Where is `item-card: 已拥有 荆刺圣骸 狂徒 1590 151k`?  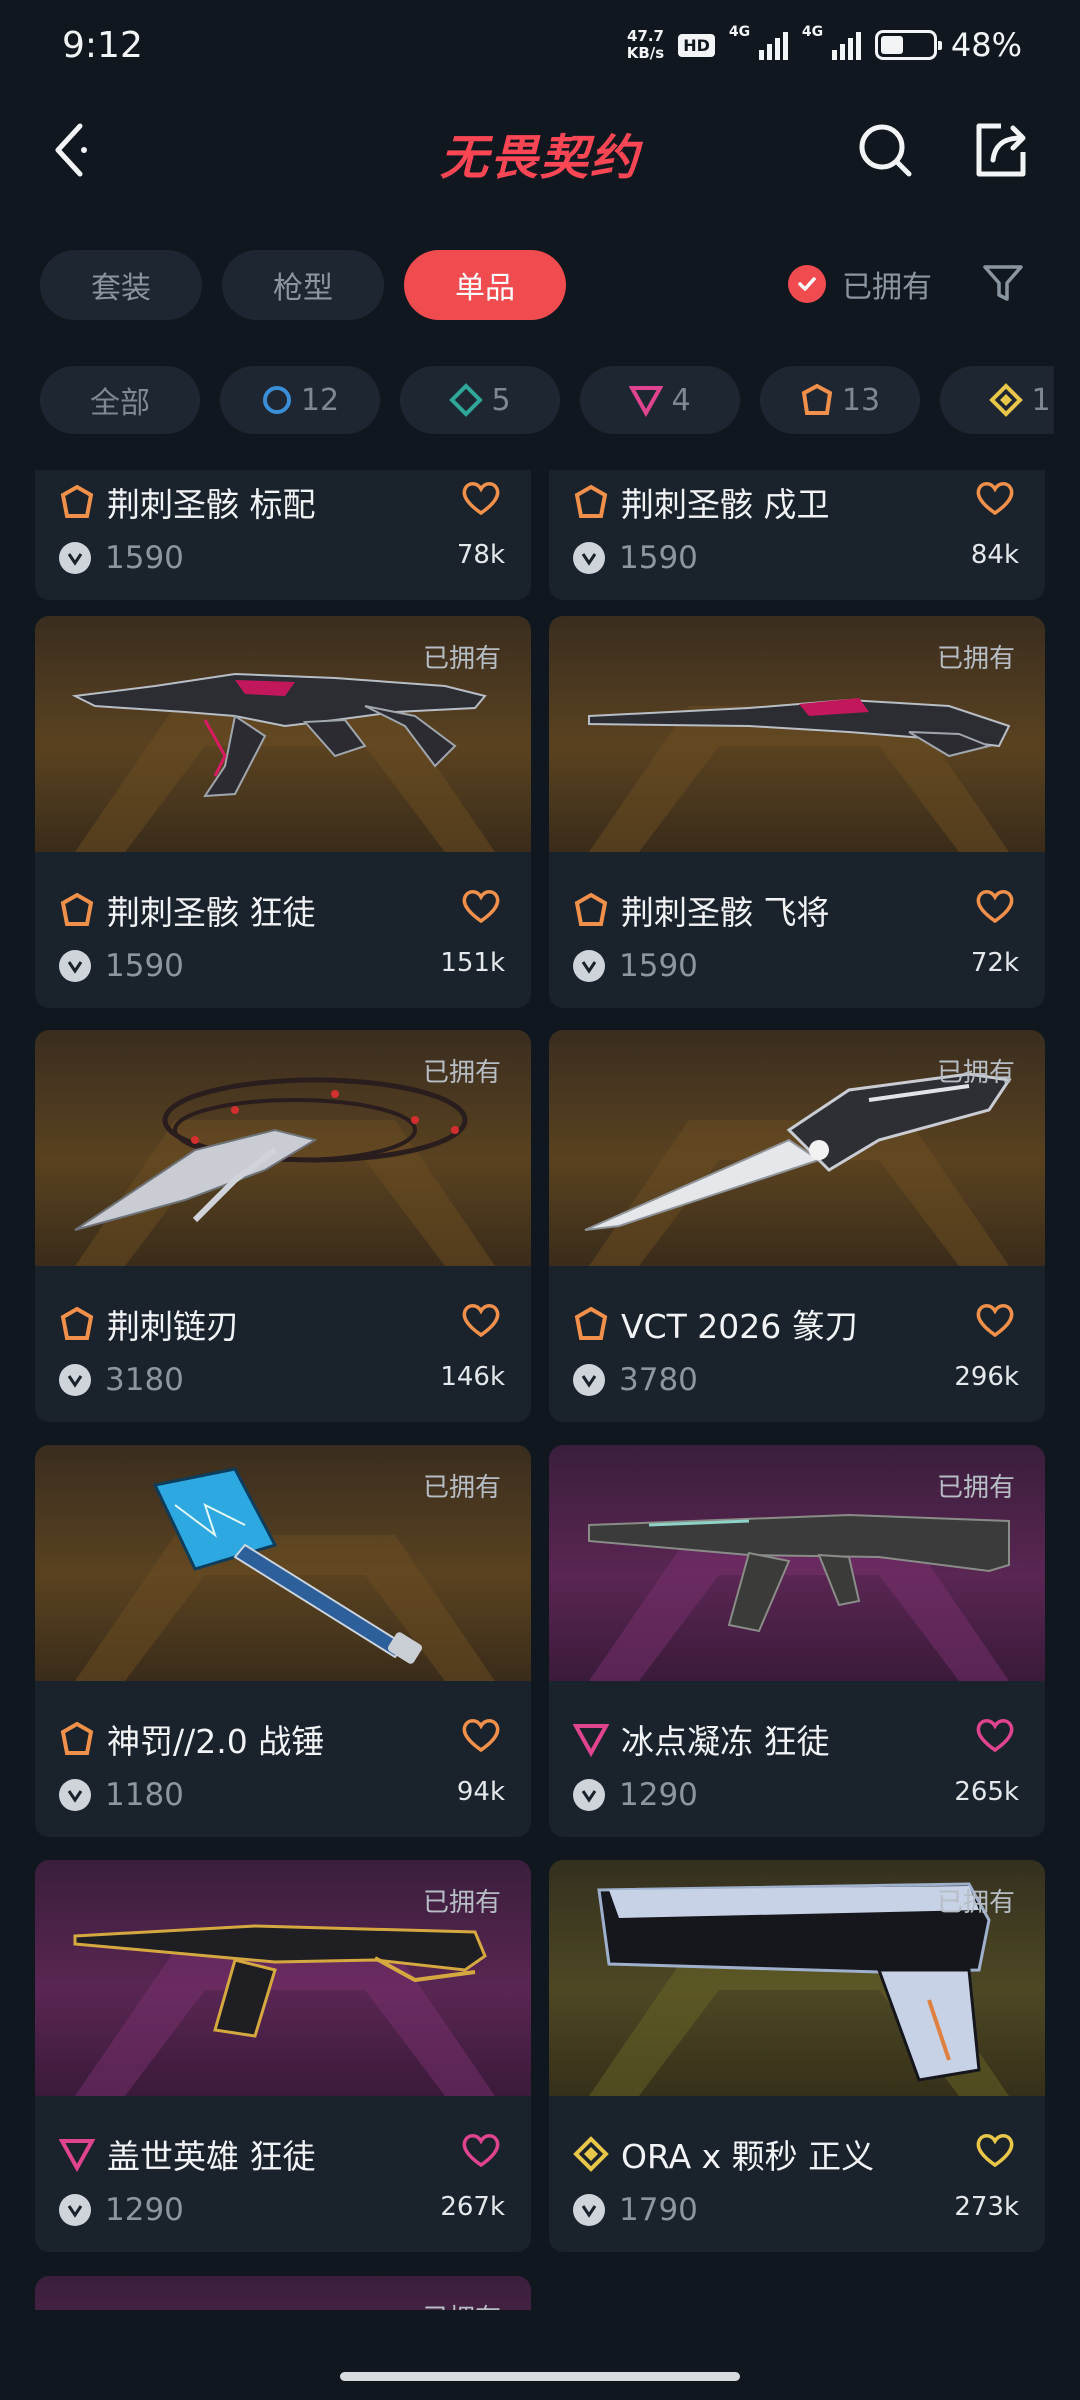
item-card: 已拥有 荆刺圣骸 狂徒 1590 151k is located at coordinates (283, 812).